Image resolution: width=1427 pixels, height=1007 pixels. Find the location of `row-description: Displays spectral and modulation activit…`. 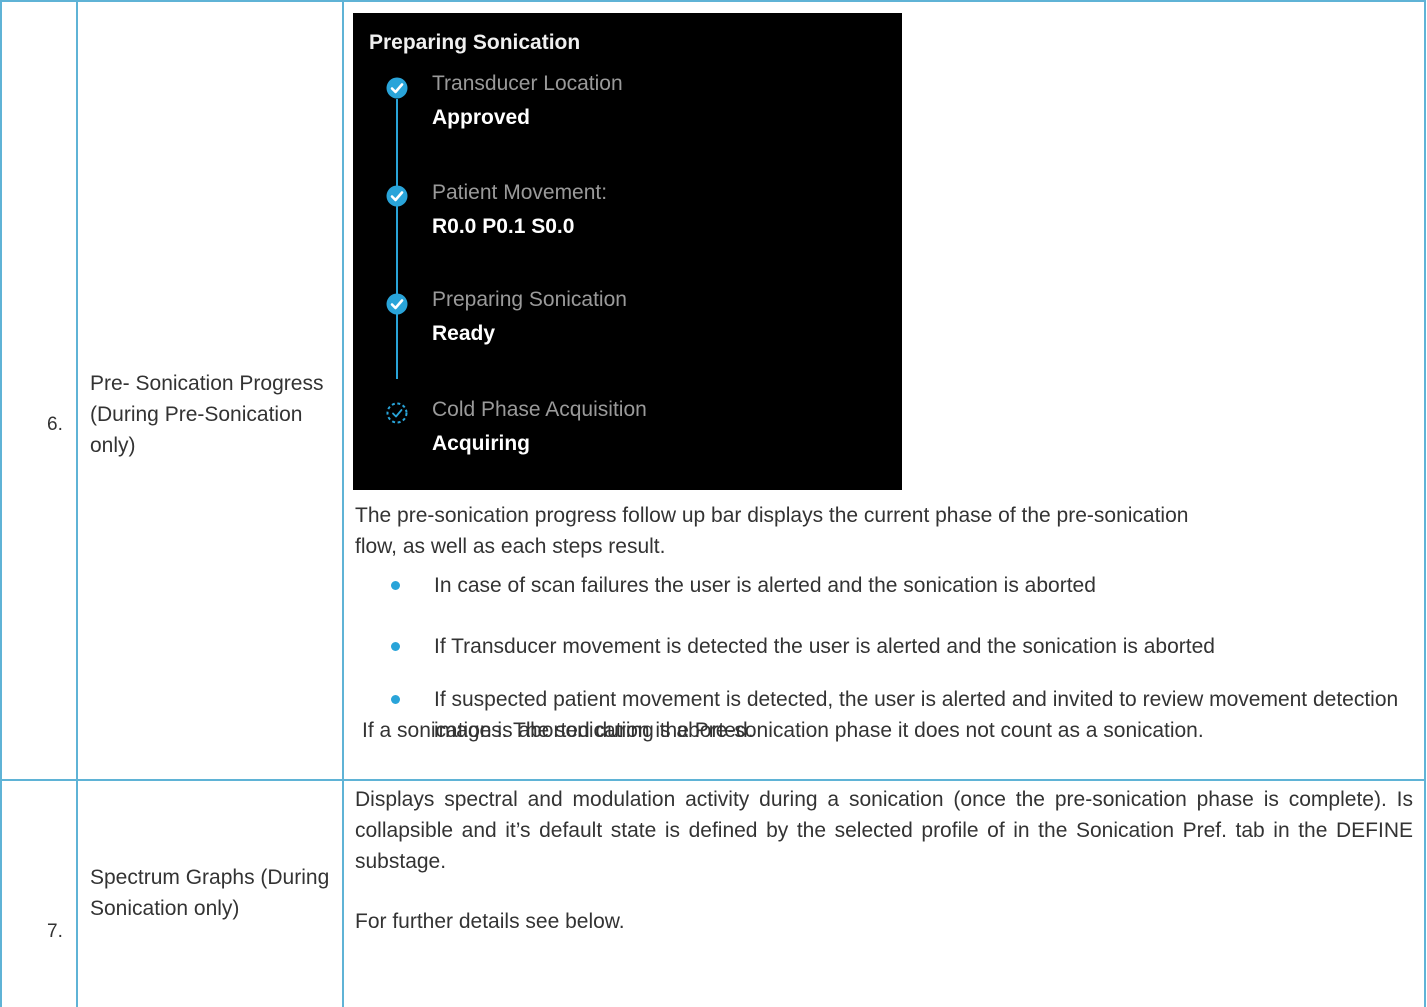

row-description: Displays spectral and modulation activit… is located at coordinates (884, 830).